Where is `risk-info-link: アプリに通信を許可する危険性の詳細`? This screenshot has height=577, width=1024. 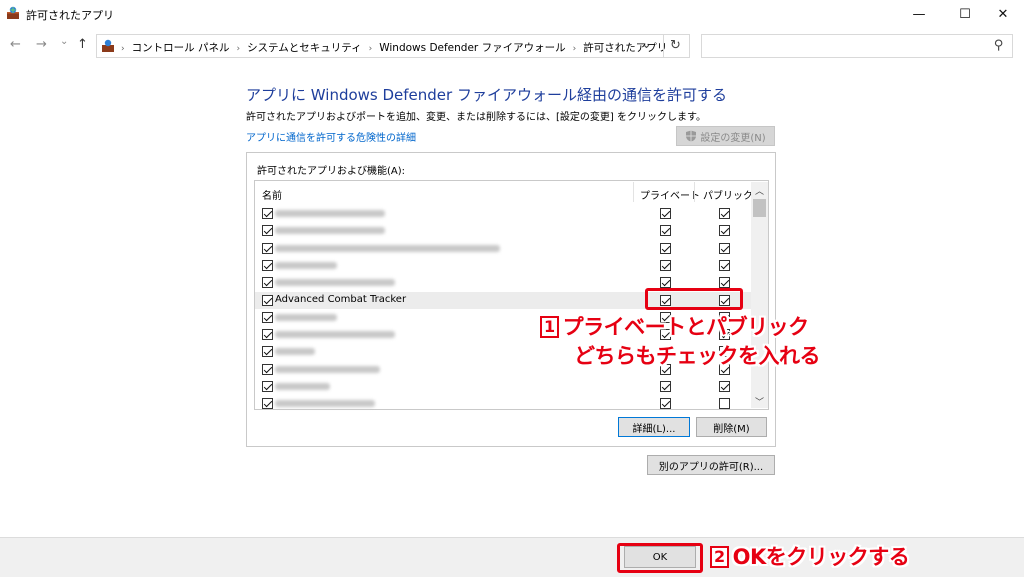
risk-info-link: アプリに通信を許可する危険性の詳細 is located at coordinates (331, 136).